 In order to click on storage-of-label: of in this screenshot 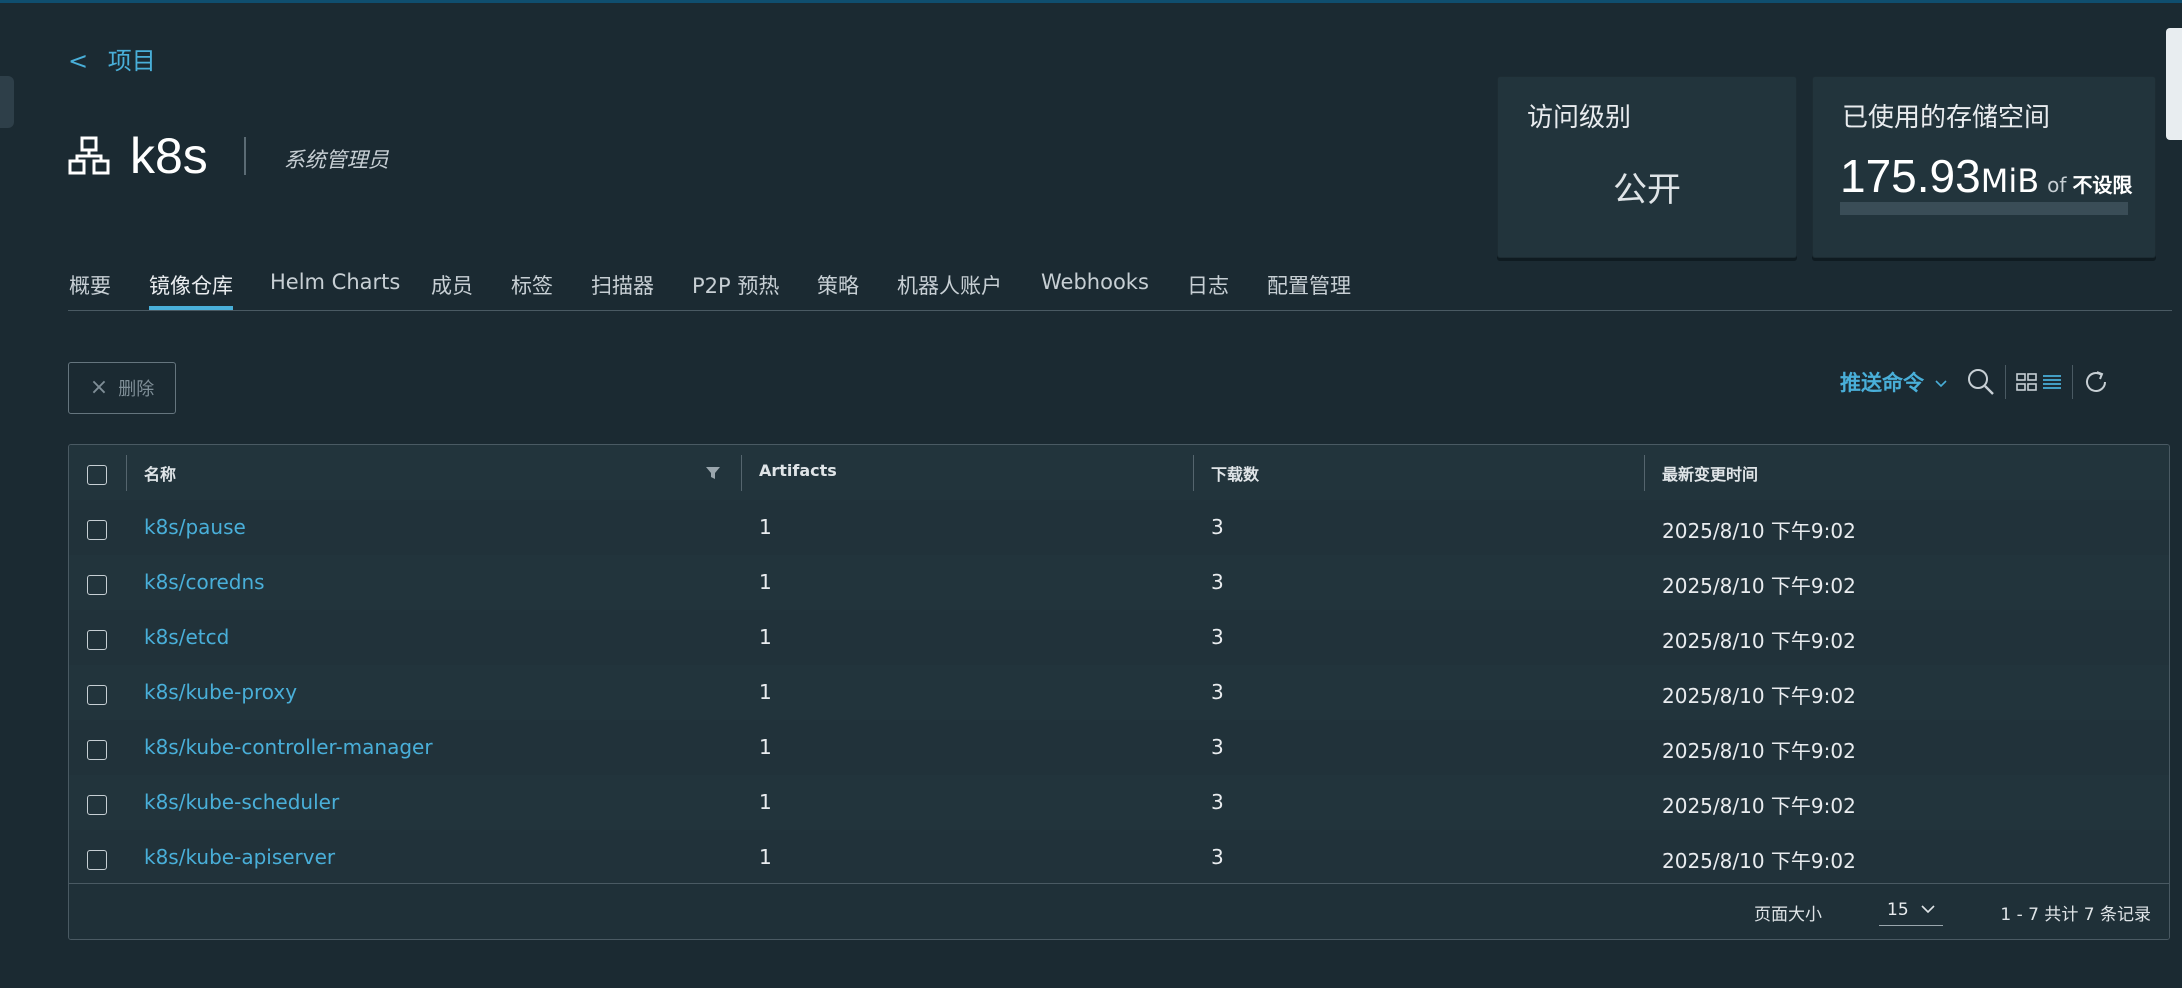, I will do `click(2057, 185)`.